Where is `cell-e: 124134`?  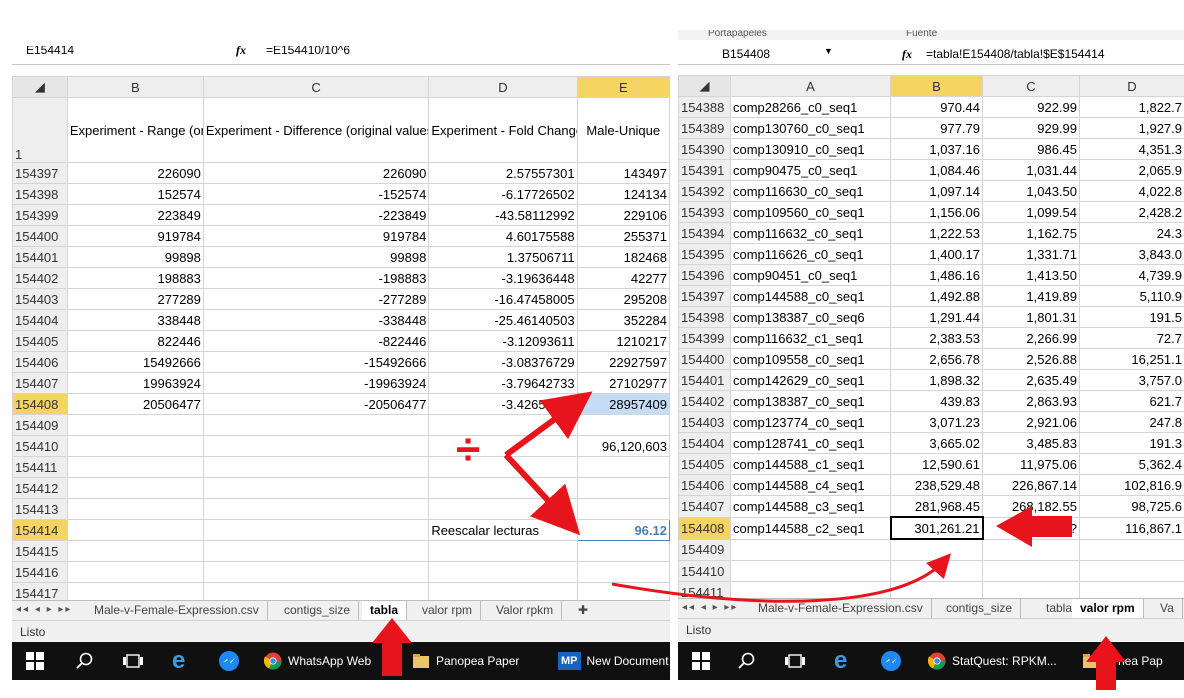 cell-e: 124134 is located at coordinates (623, 194).